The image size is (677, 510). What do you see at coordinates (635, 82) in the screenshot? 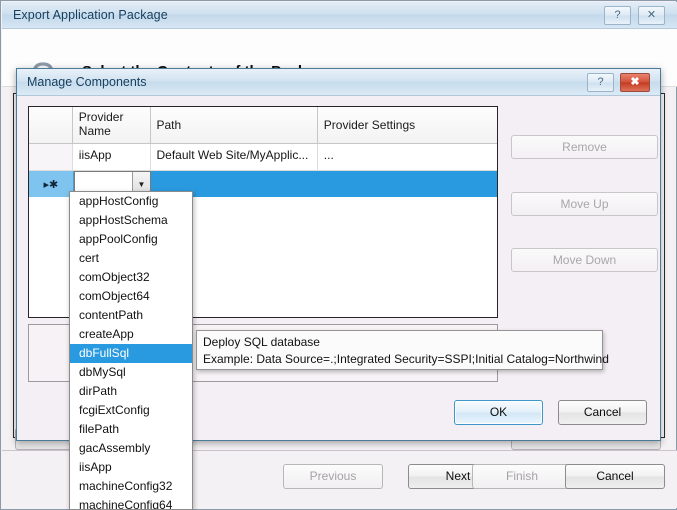
I see `modal-close-icon: ✖` at bounding box center [635, 82].